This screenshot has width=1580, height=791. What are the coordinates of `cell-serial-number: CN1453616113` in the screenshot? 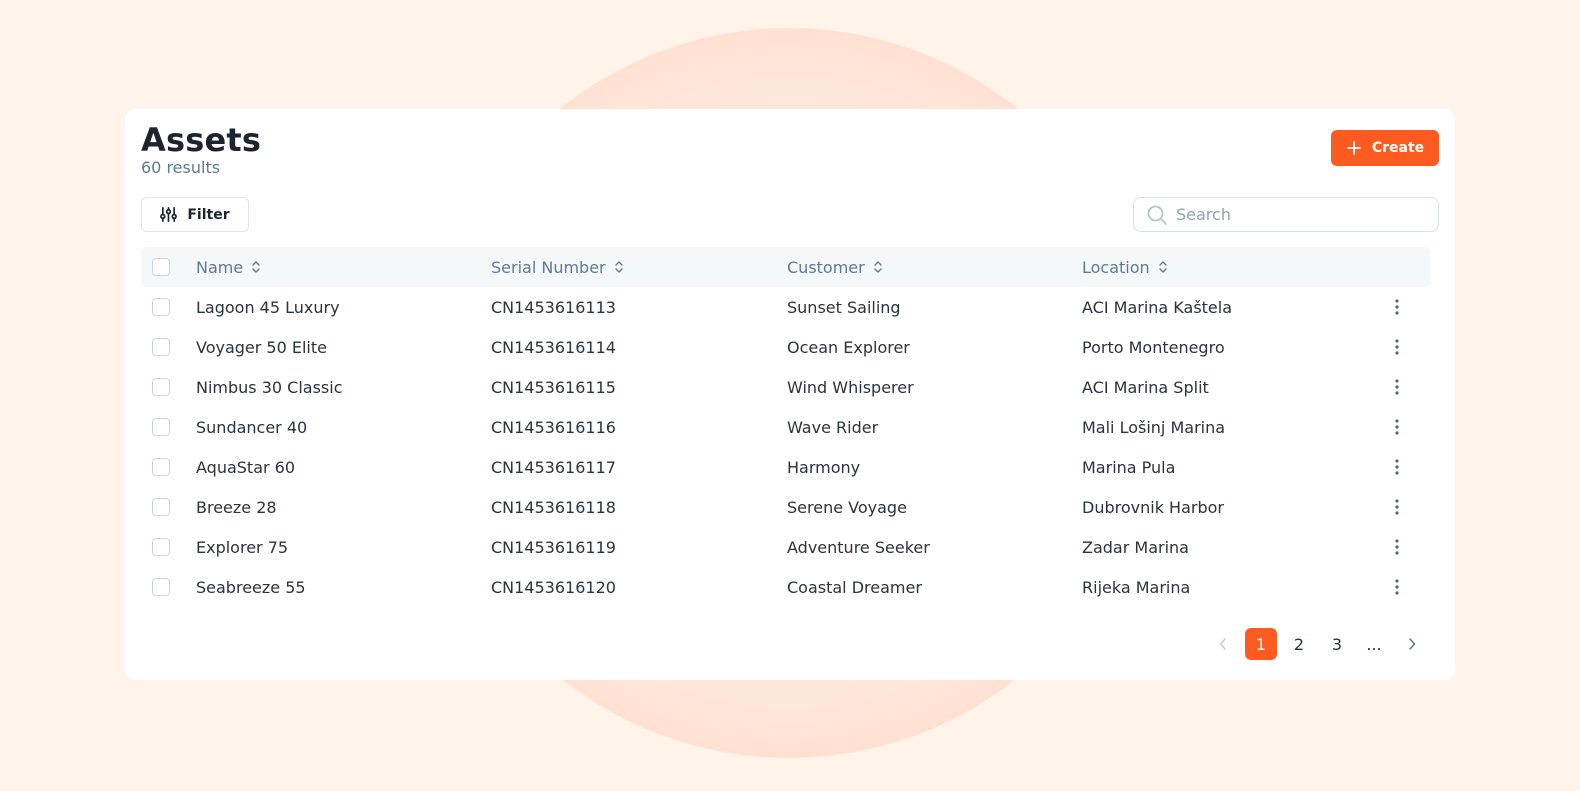 It's located at (553, 307).